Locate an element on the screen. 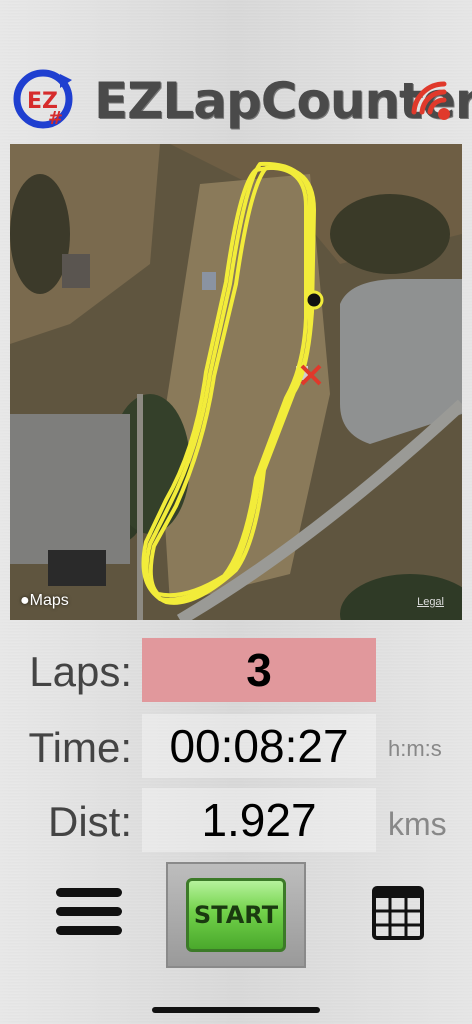 Image resolution: width=472 pixels, height=1024 pixels. time-value: 00:08:27 is located at coordinates (259, 746).